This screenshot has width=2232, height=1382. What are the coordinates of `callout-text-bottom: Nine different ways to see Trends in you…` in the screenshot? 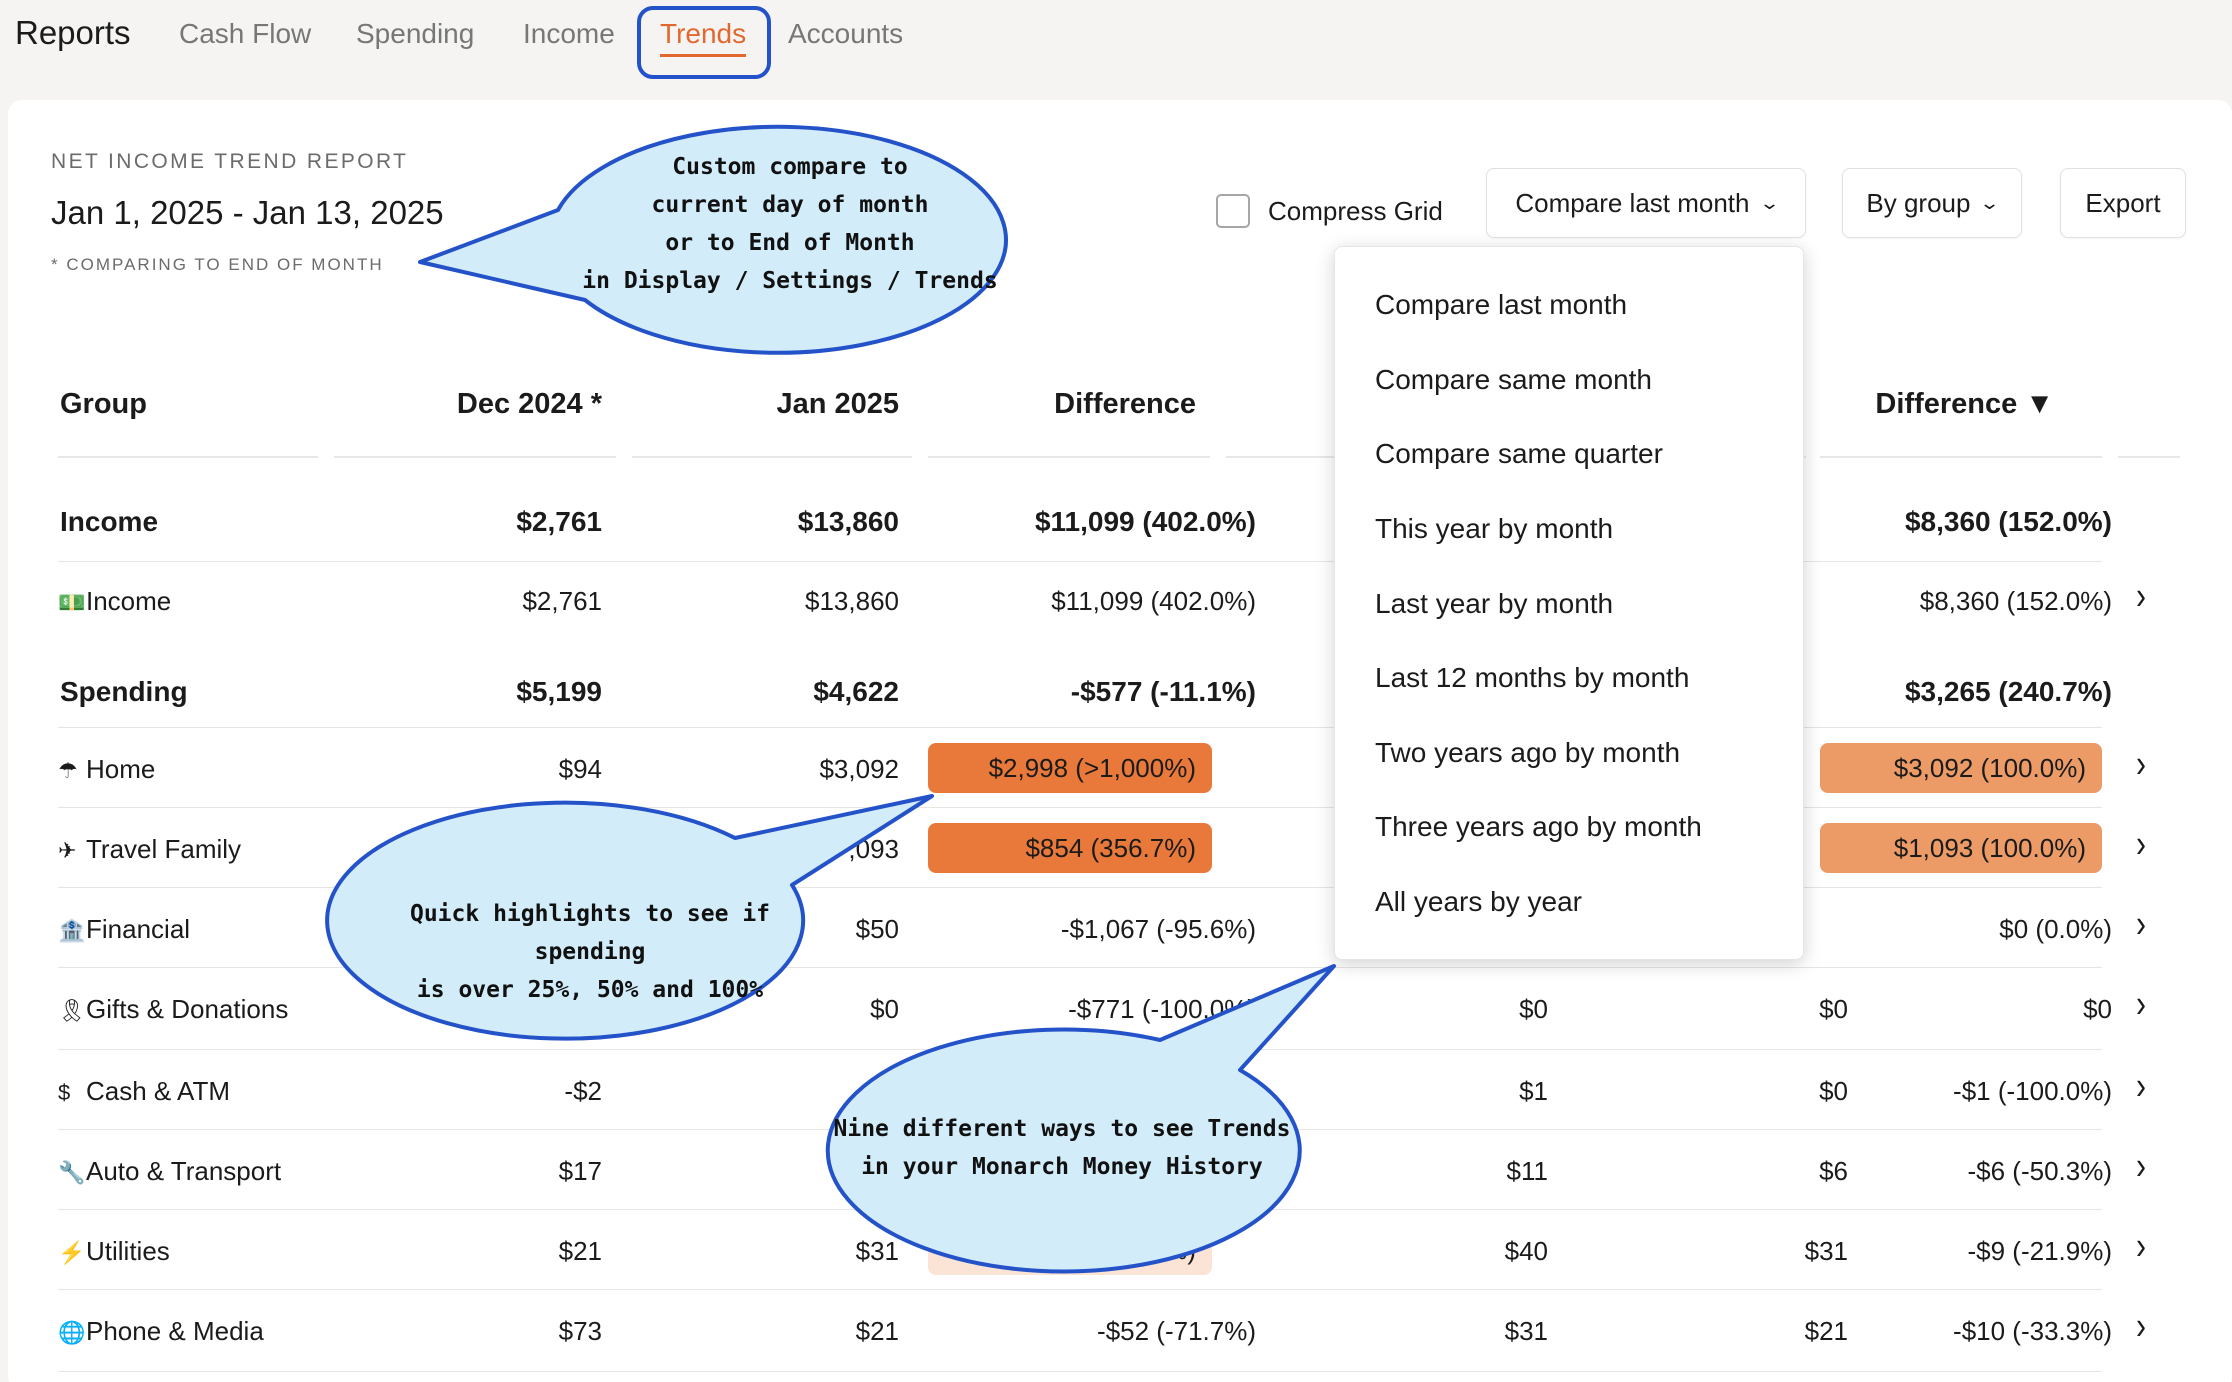 It's located at (1062, 1148).